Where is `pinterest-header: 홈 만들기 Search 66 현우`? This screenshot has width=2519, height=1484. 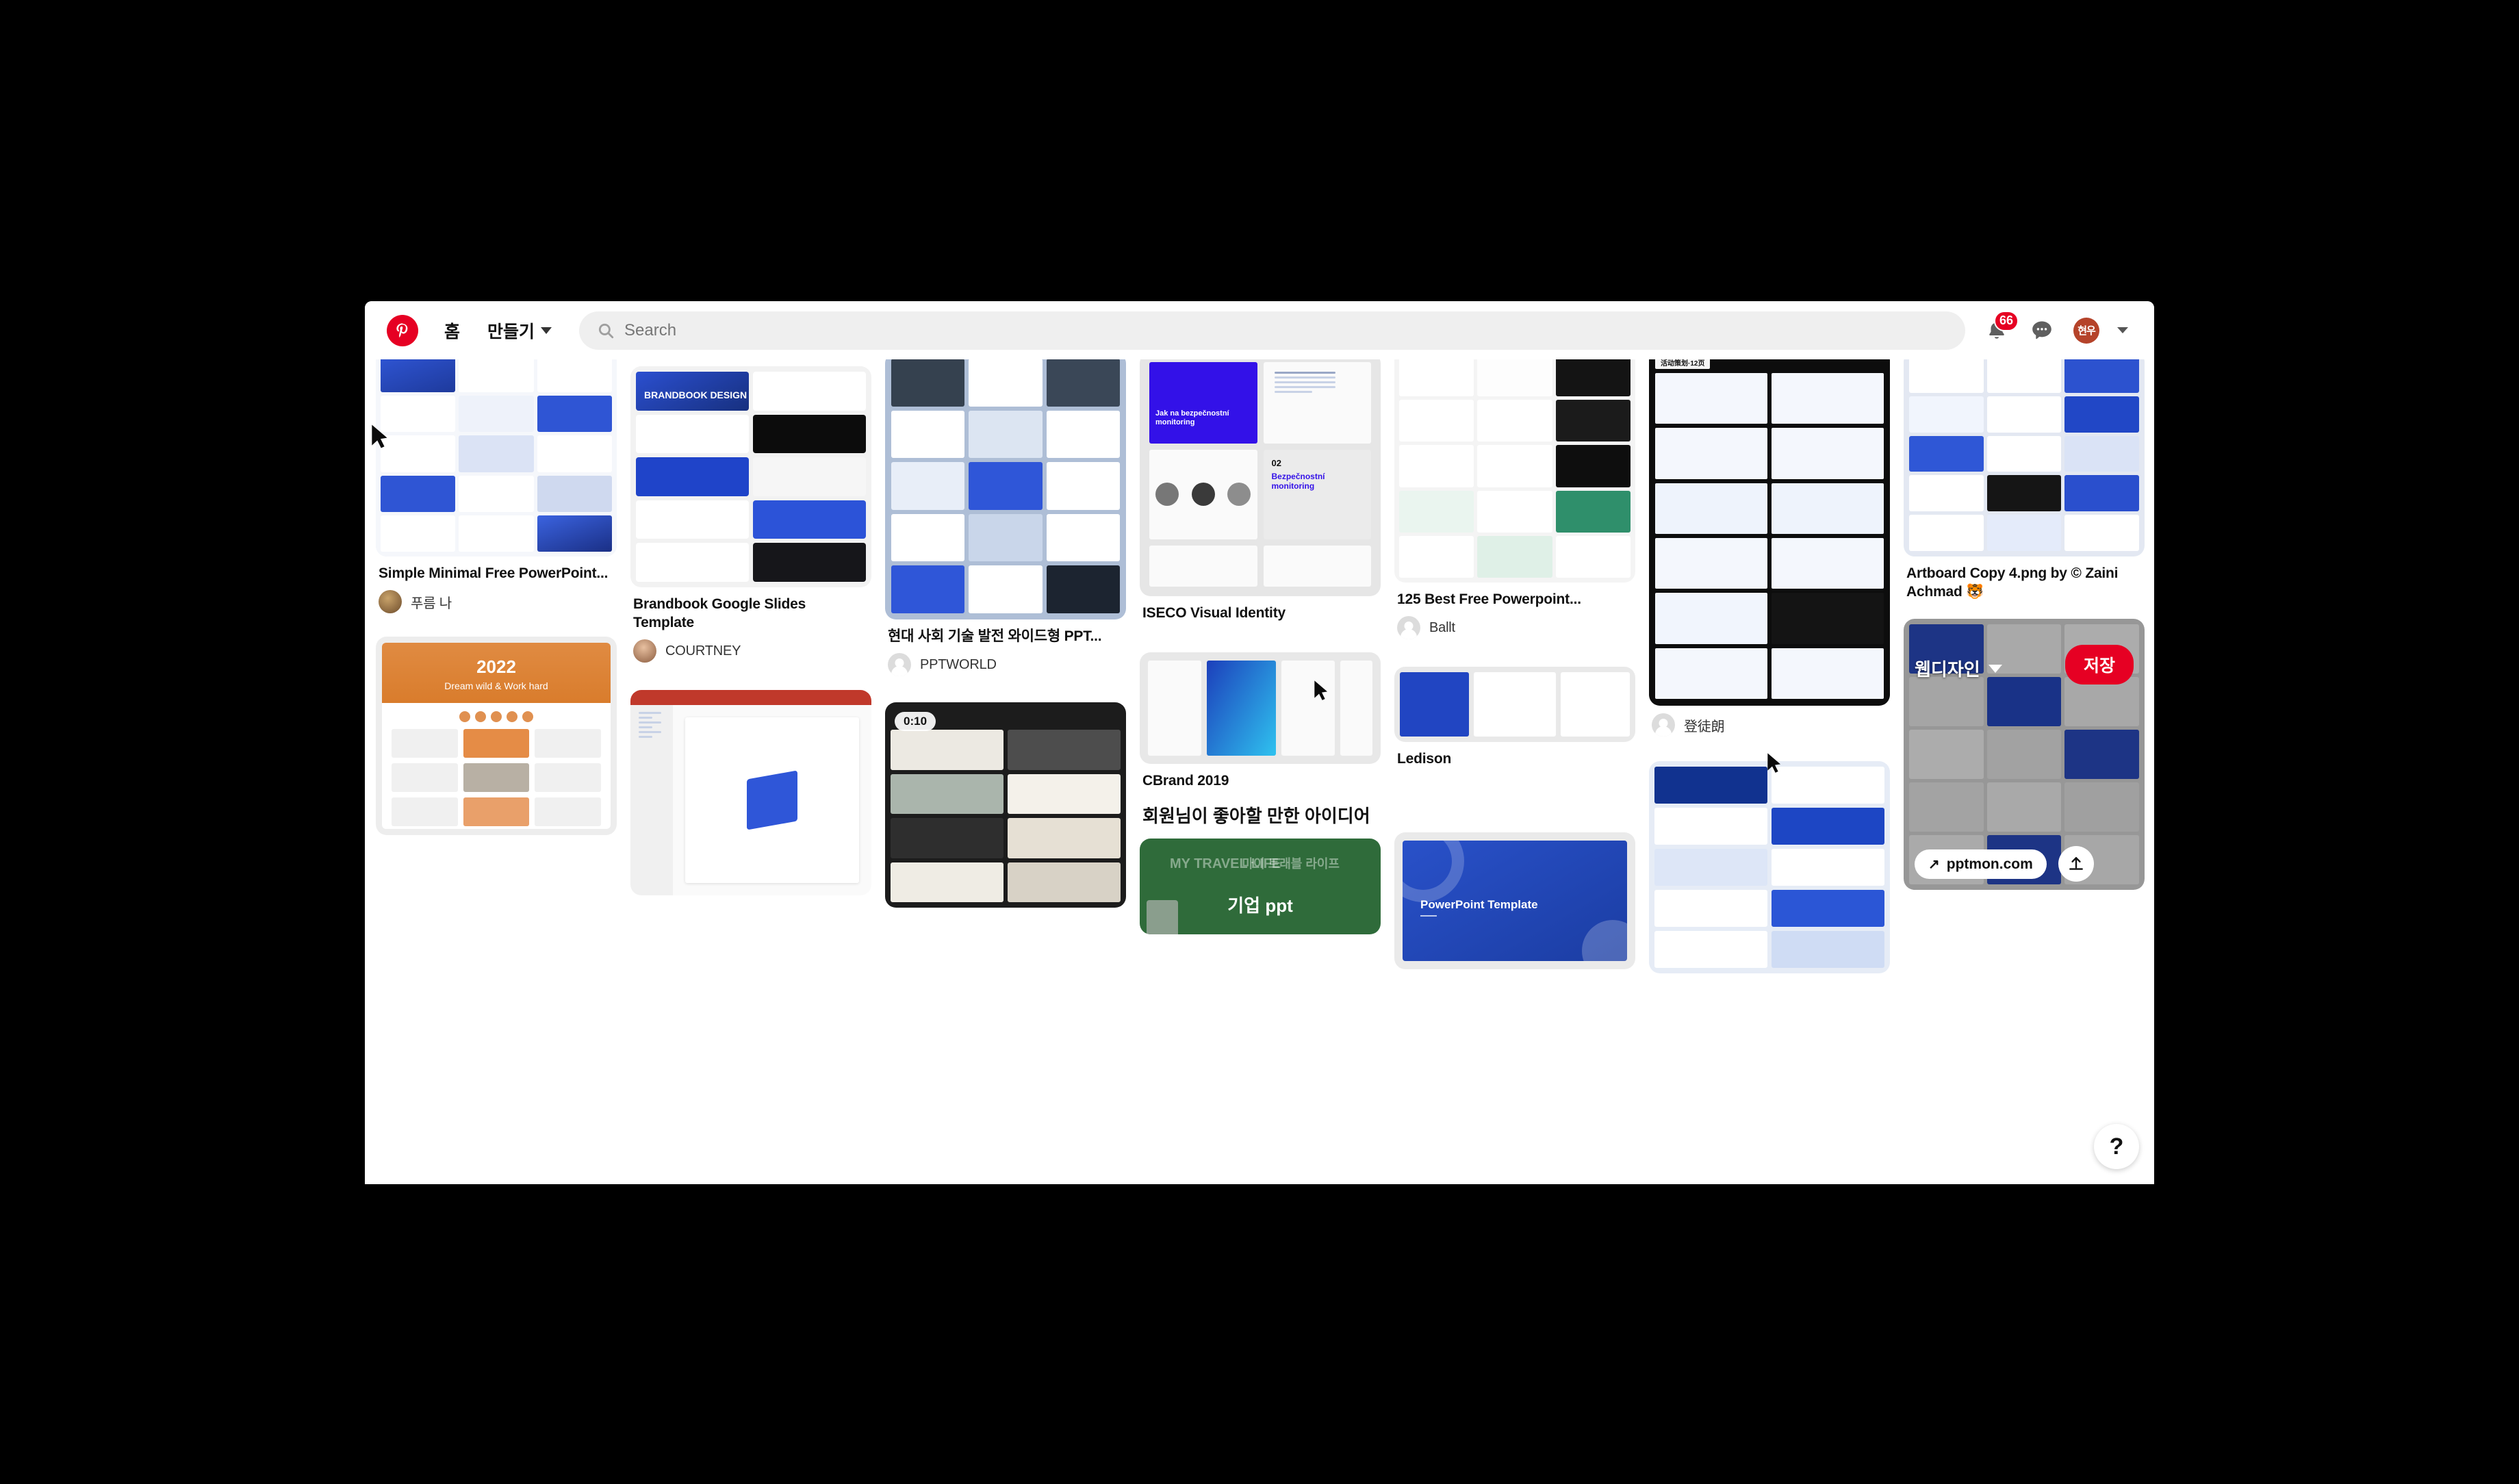
pinterest-header: 홈 만들기 Search 66 현우 is located at coordinates (1259, 330).